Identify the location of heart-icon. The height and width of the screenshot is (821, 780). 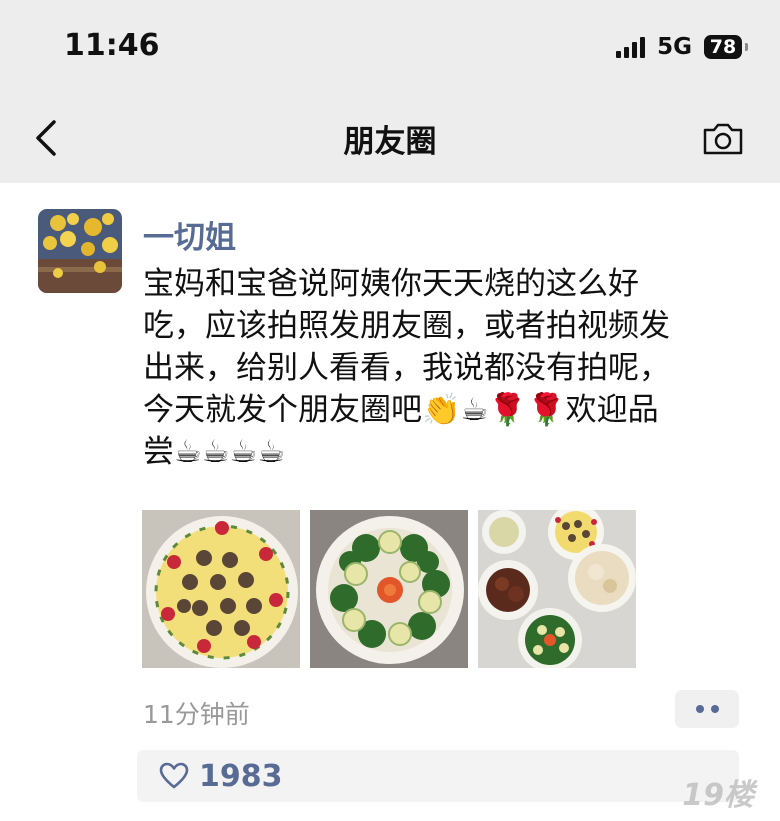
(174, 775).